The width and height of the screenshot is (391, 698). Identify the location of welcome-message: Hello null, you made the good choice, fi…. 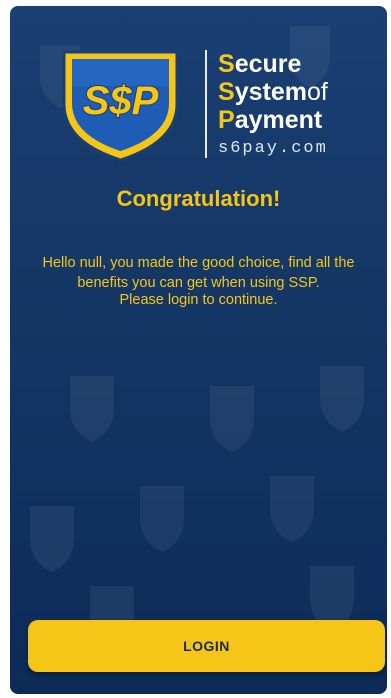
(198, 273).